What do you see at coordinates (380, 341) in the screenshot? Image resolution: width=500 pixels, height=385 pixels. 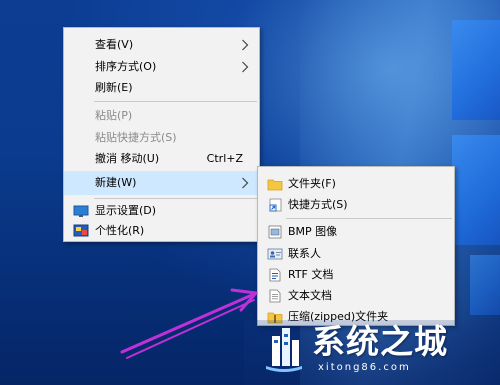 I see `watermark-title: 系统之城` at bounding box center [380, 341].